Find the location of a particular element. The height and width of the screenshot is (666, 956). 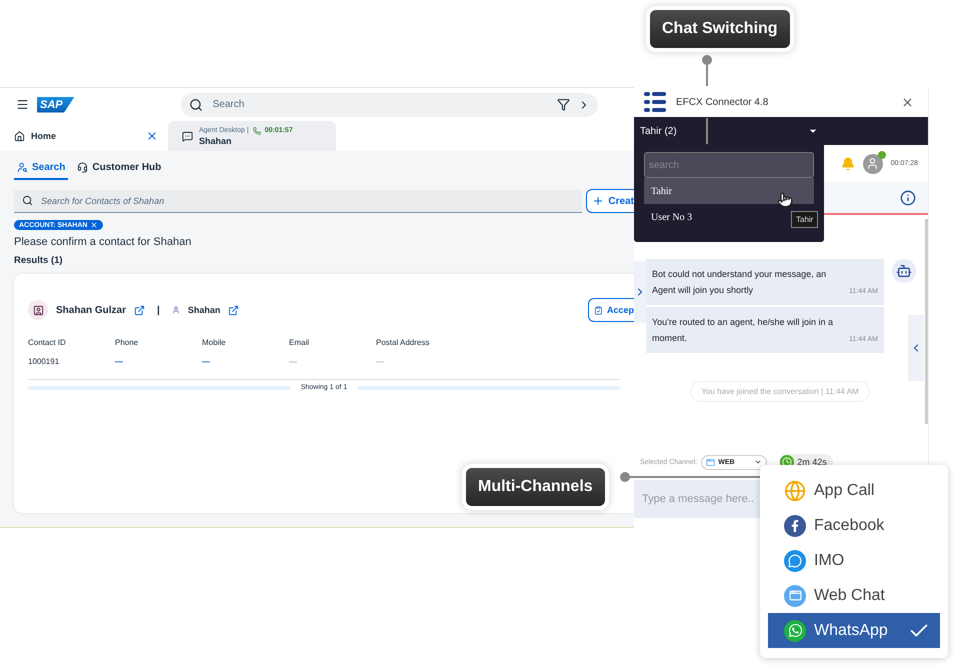

contact-card-icon is located at coordinates (38, 310).